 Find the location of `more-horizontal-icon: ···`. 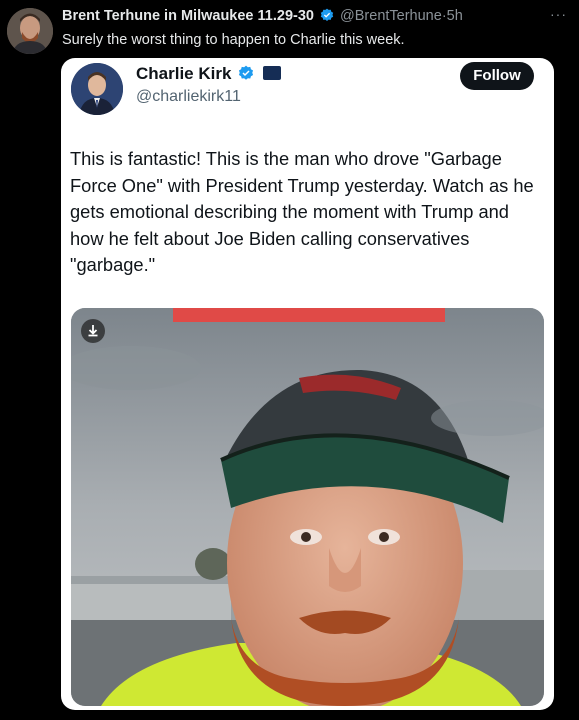

more-horizontal-icon: ··· is located at coordinates (558, 14).